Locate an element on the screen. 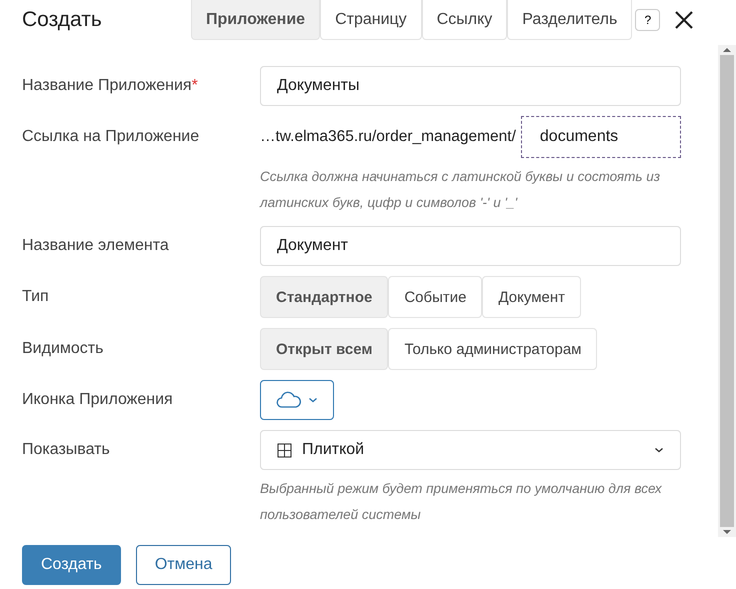  segment-button: Событие is located at coordinates (435, 297).